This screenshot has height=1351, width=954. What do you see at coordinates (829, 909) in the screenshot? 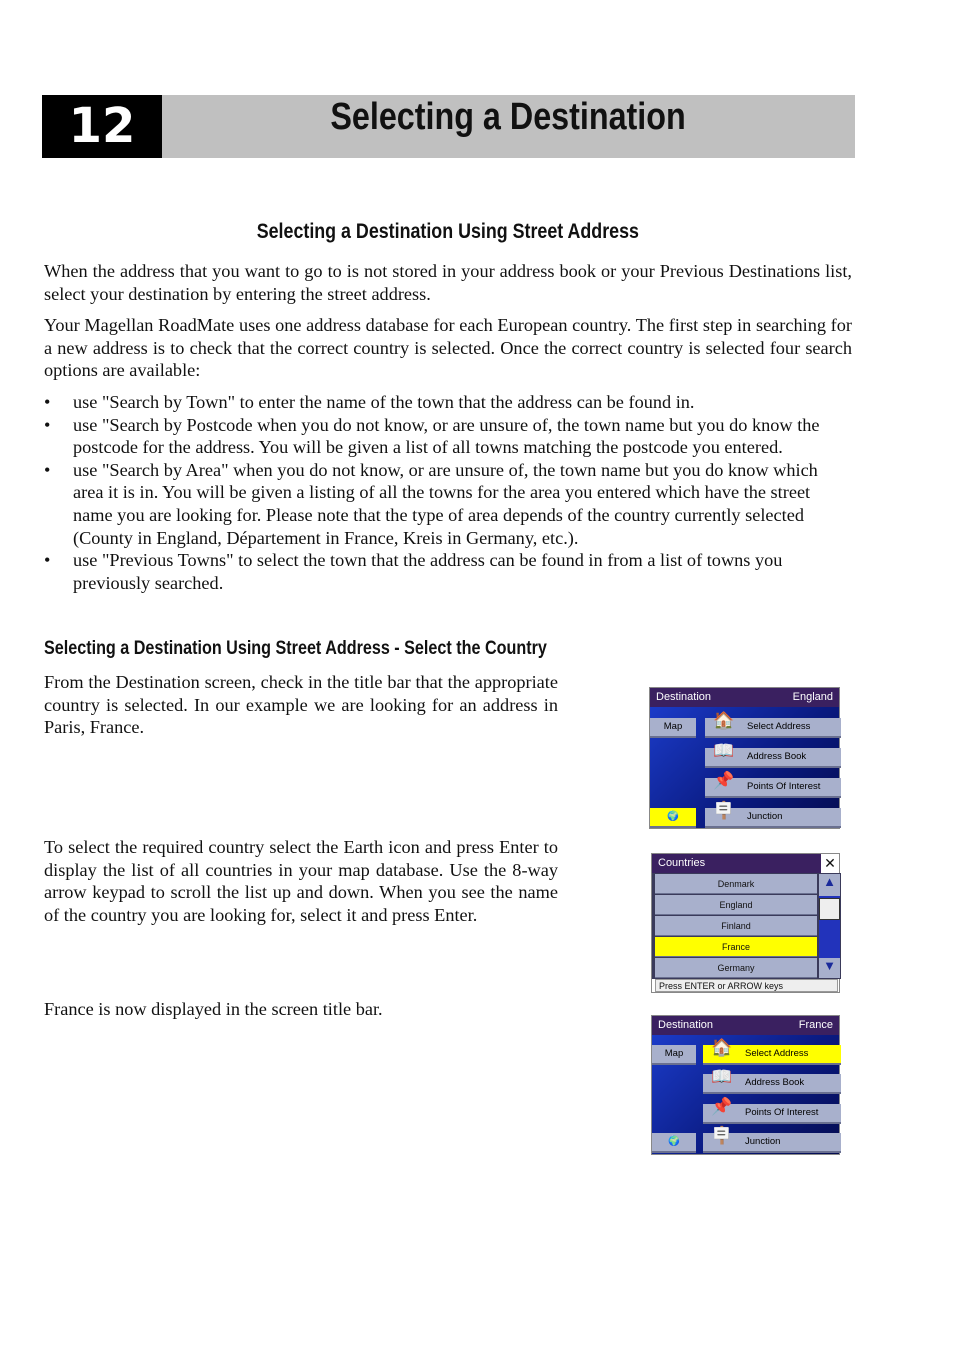
I see `scroll-thumb` at bounding box center [829, 909].